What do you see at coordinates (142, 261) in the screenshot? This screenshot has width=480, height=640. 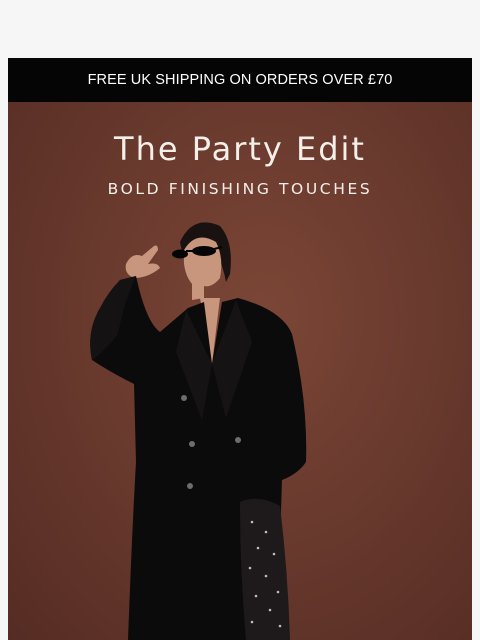 I see `model-hand` at bounding box center [142, 261].